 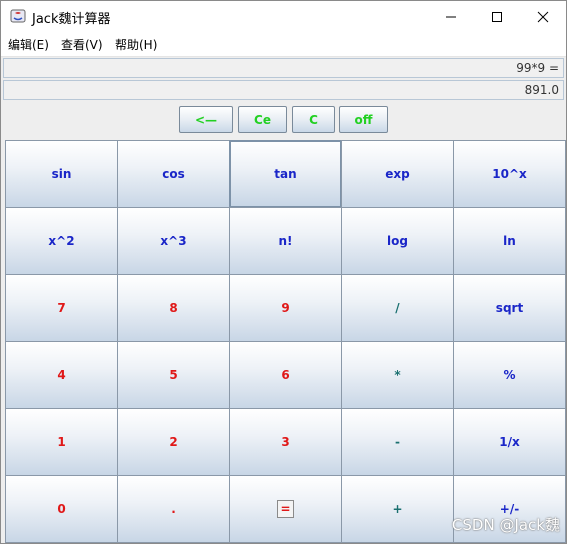 What do you see at coordinates (136, 44) in the screenshot?
I see `menu-help: 帮助(H)` at bounding box center [136, 44].